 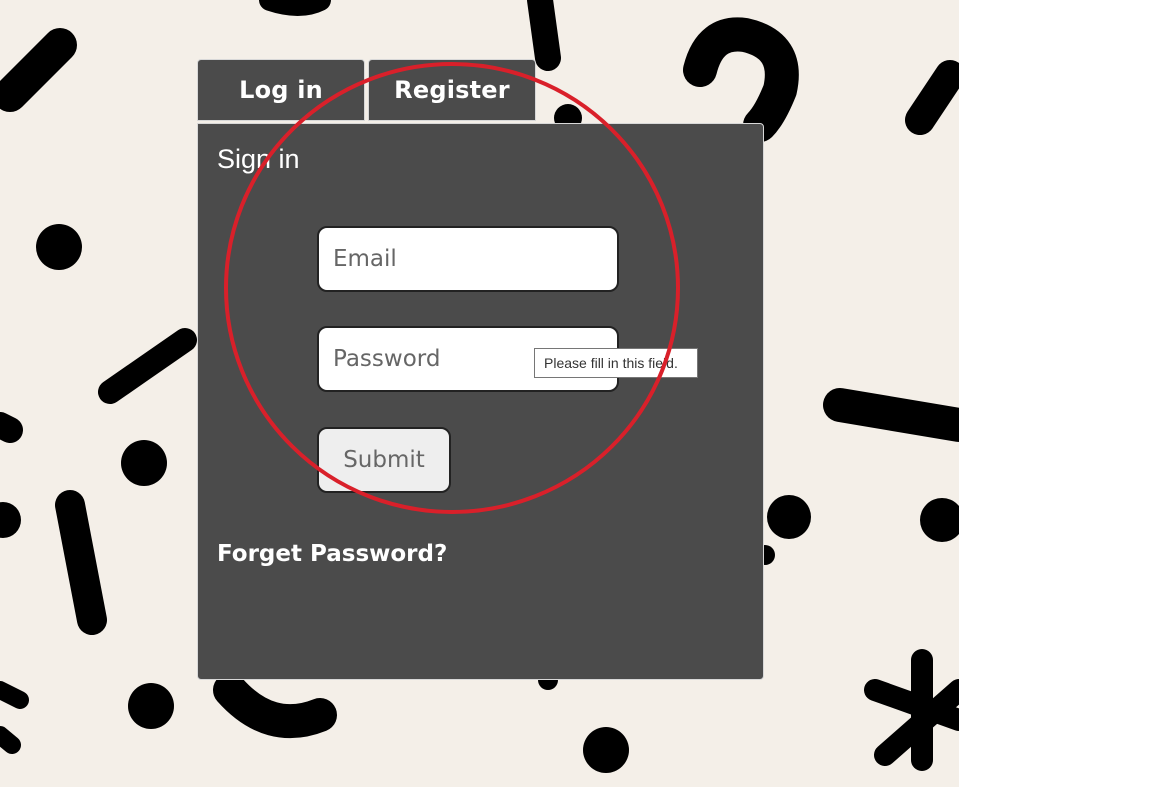 What do you see at coordinates (332, 554) in the screenshot?
I see `forget-password-link: Forget Password?` at bounding box center [332, 554].